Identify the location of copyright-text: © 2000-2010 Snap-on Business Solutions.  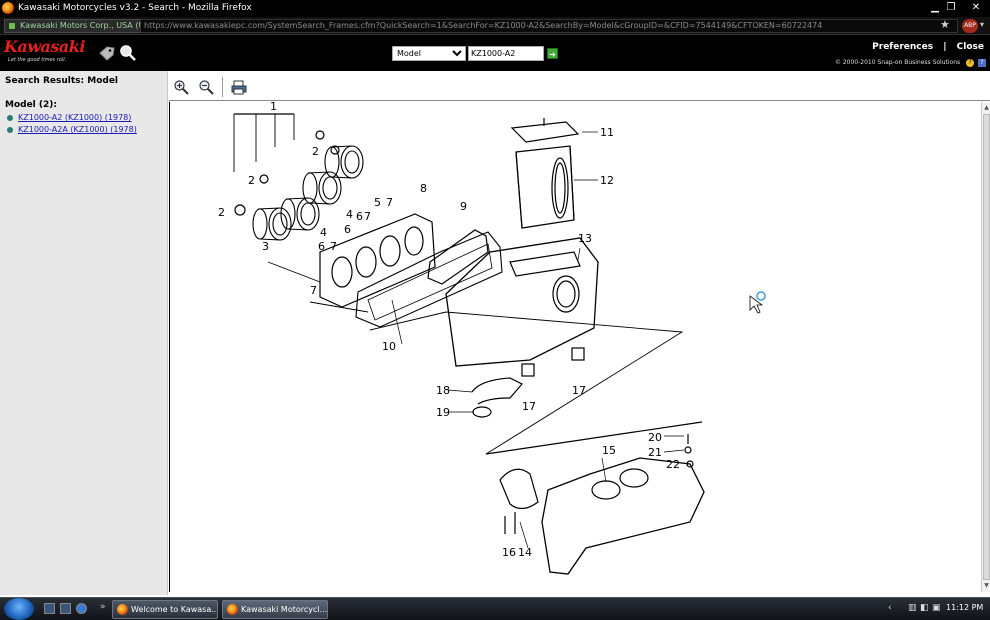
(897, 62).